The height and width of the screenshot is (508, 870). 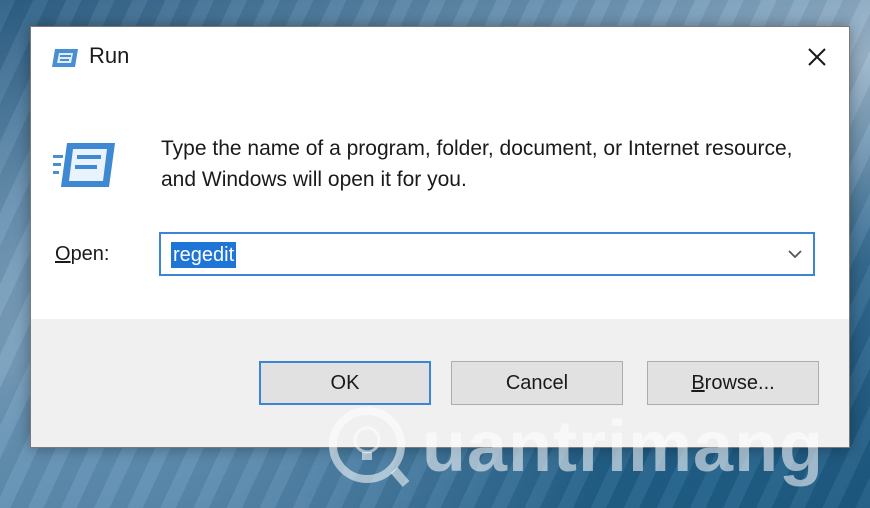 What do you see at coordinates (487, 254) in the screenshot?
I see `open-combobox: regedit` at bounding box center [487, 254].